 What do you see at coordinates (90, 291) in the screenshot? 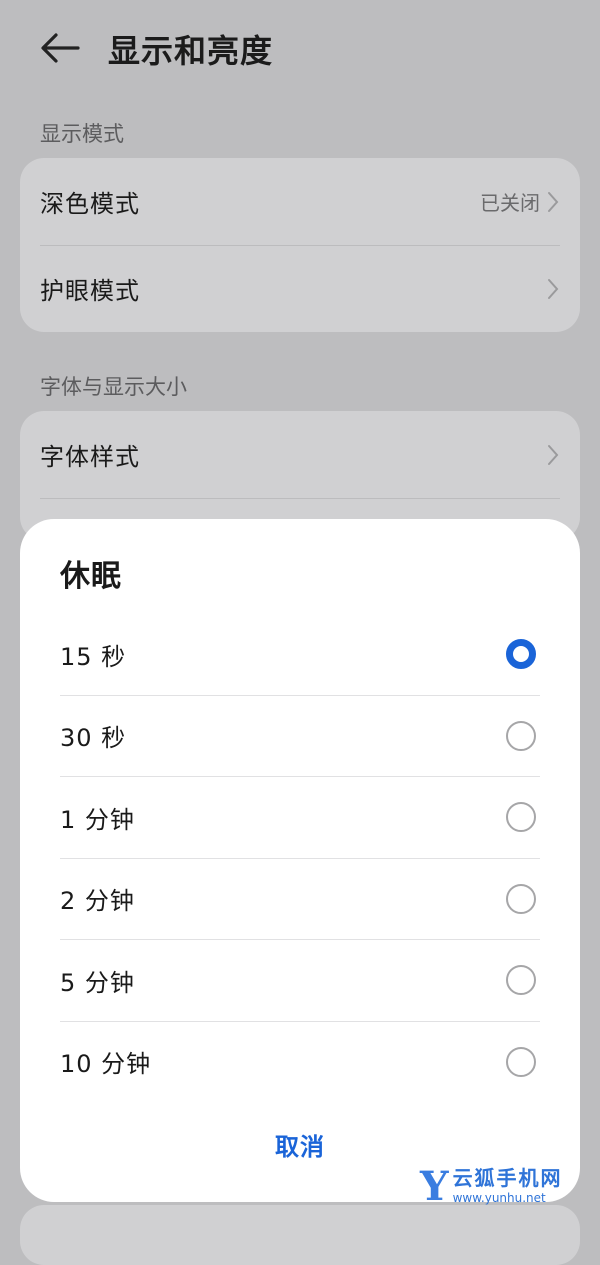
I see `eye-comfort-label: 护眼模式` at bounding box center [90, 291].